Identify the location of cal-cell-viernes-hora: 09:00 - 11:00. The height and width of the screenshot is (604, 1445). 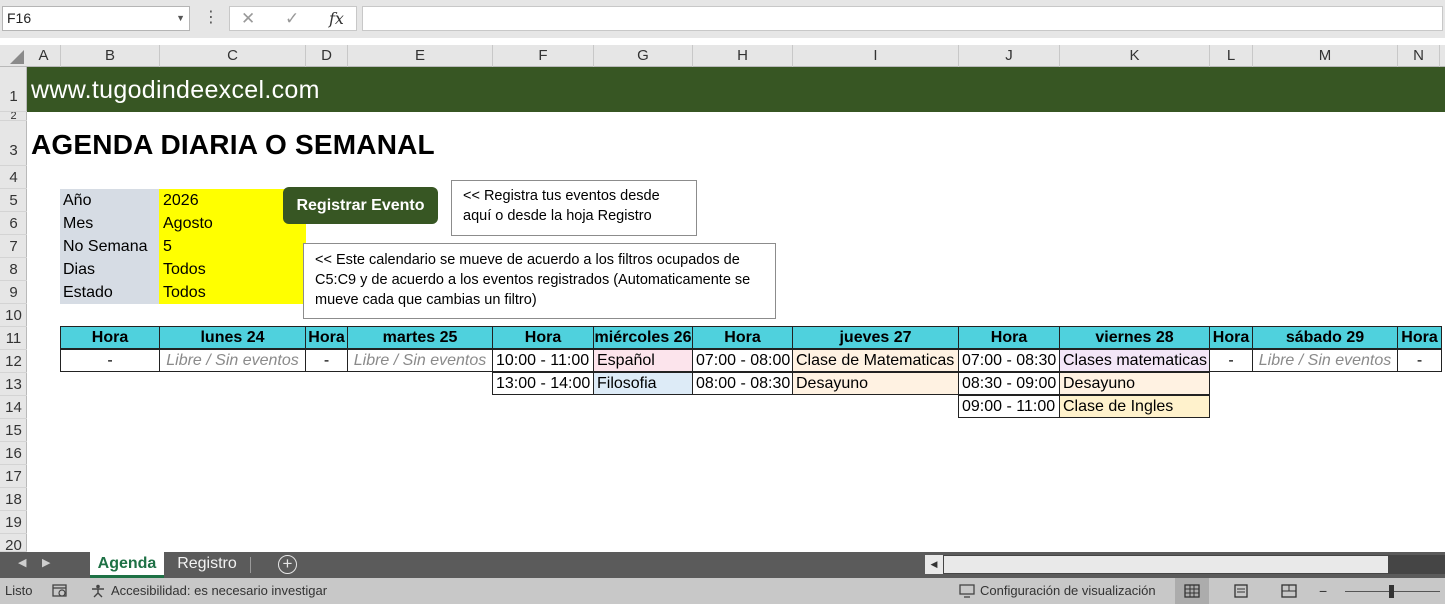
(1009, 406).